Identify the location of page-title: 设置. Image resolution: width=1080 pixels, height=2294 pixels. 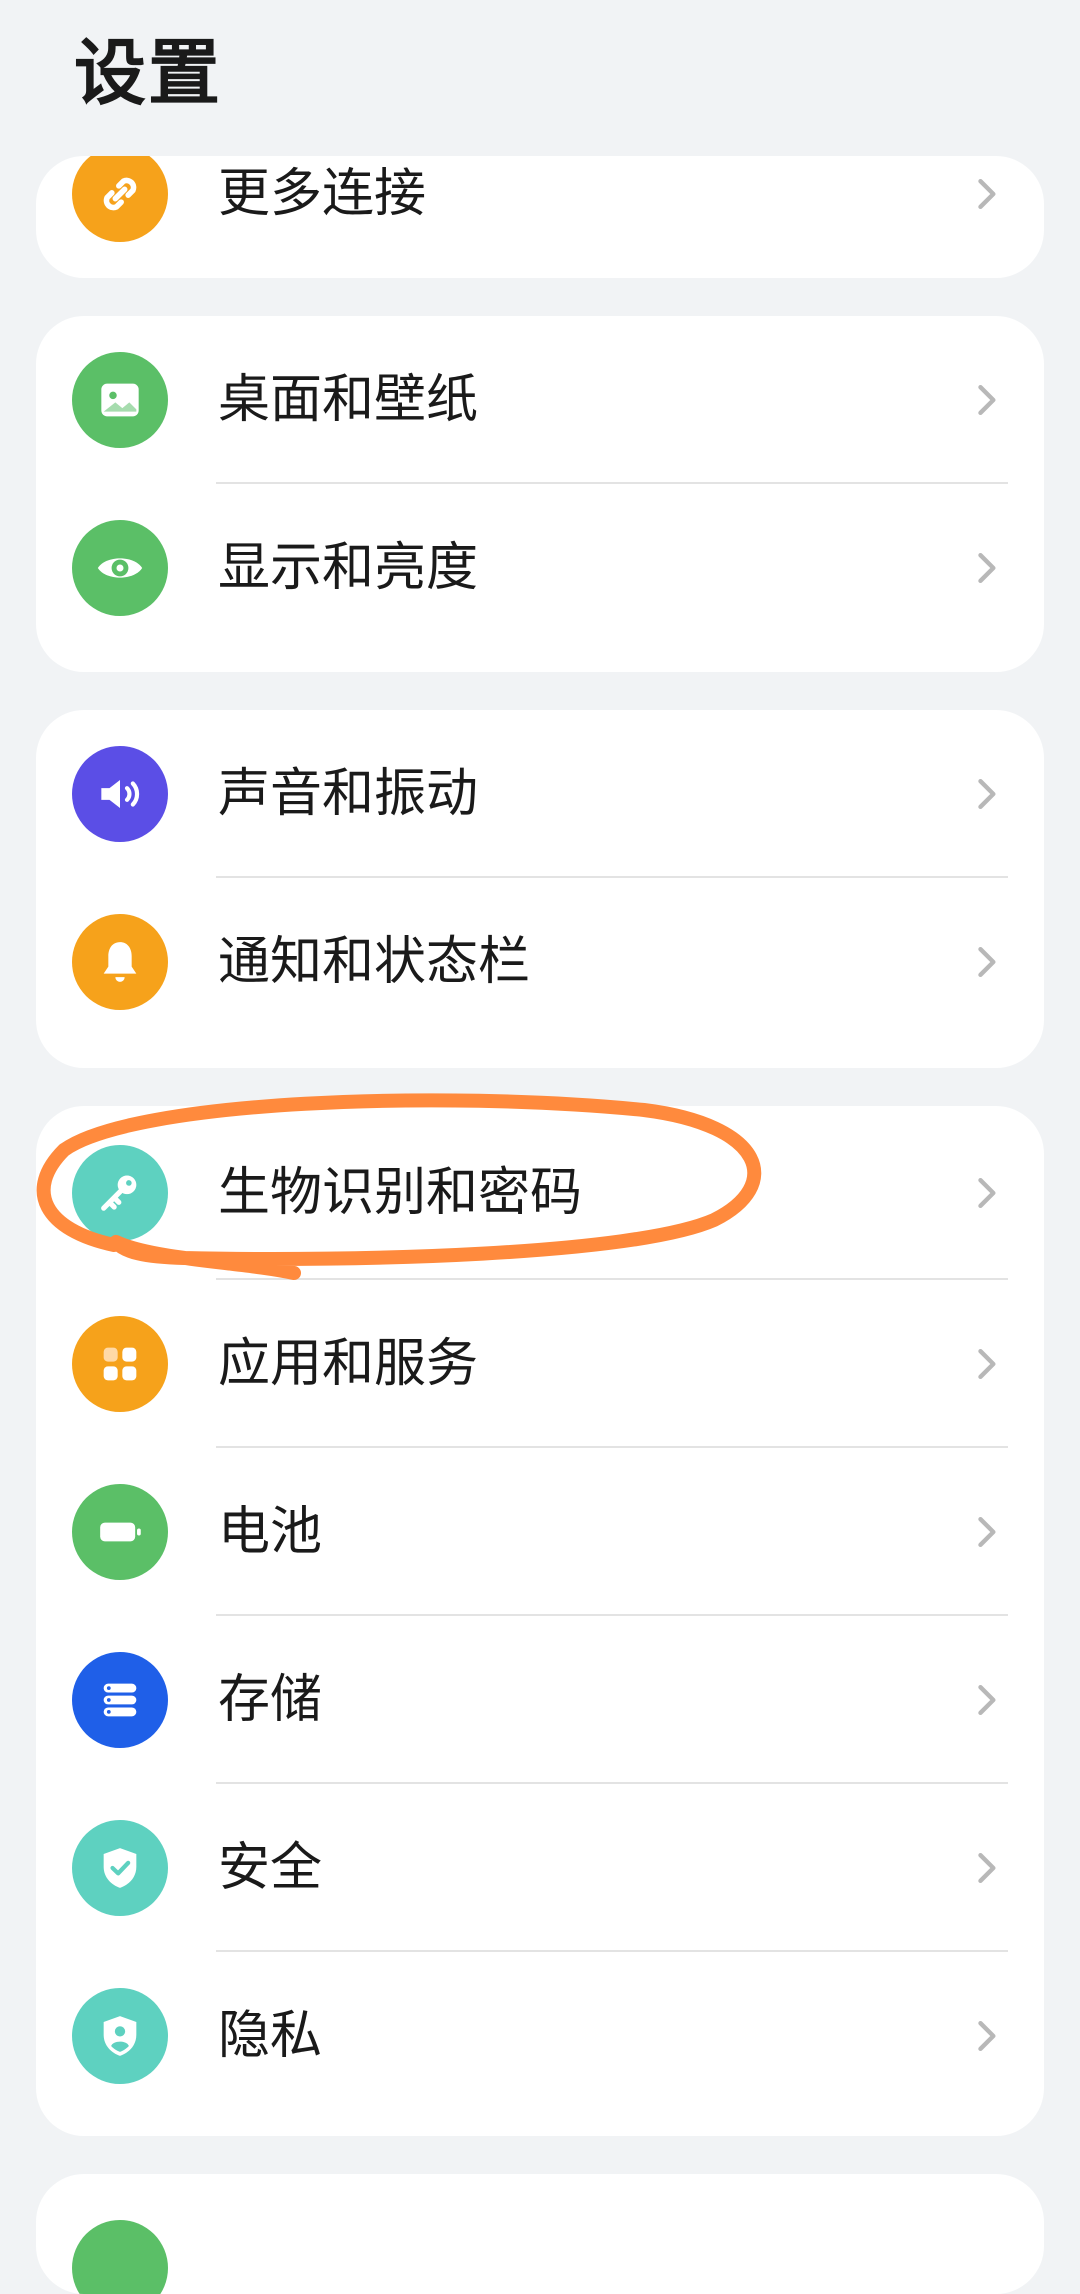
(148, 73).